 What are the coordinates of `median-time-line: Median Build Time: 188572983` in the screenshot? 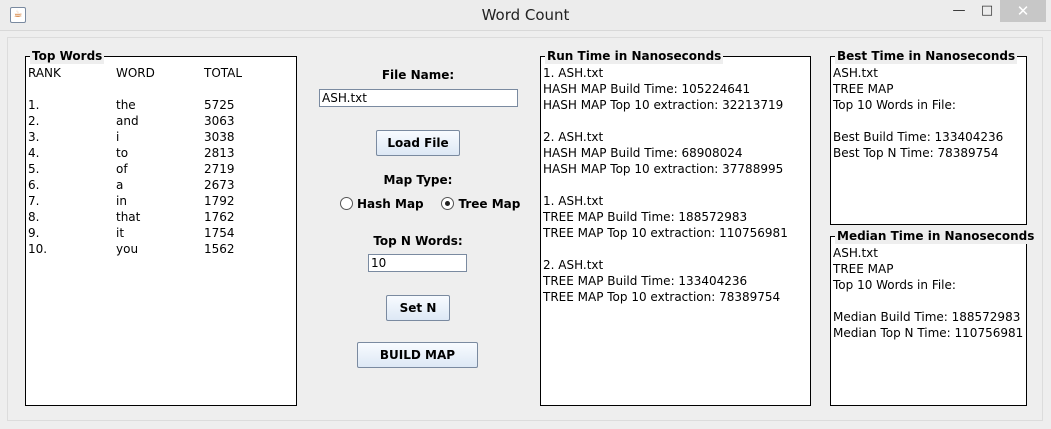 It's located at (927, 317).